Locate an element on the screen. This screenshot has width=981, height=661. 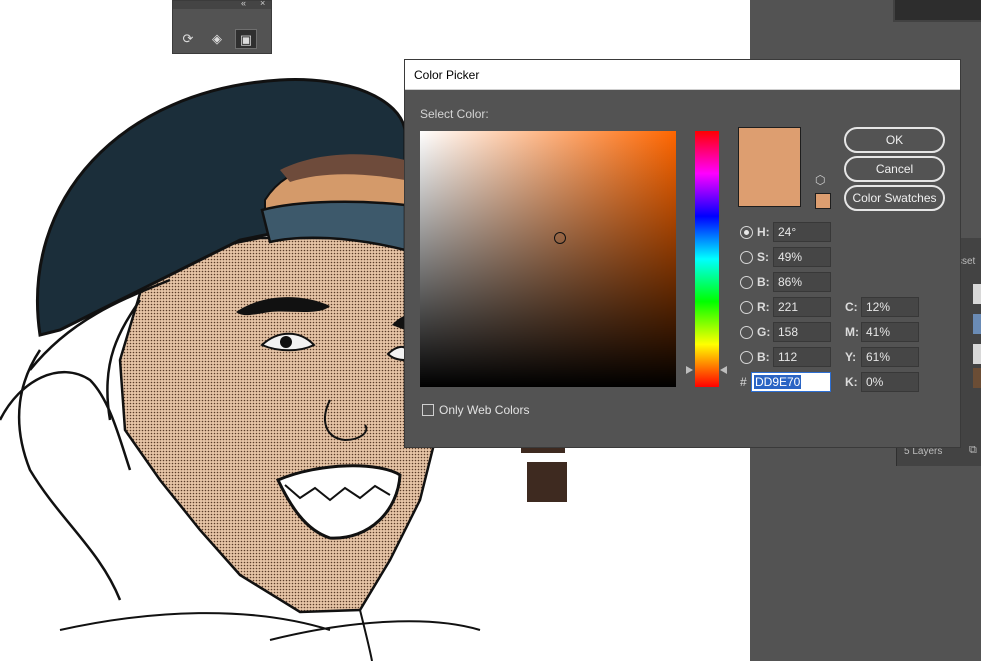
hue-slider is located at coordinates (707, 259).